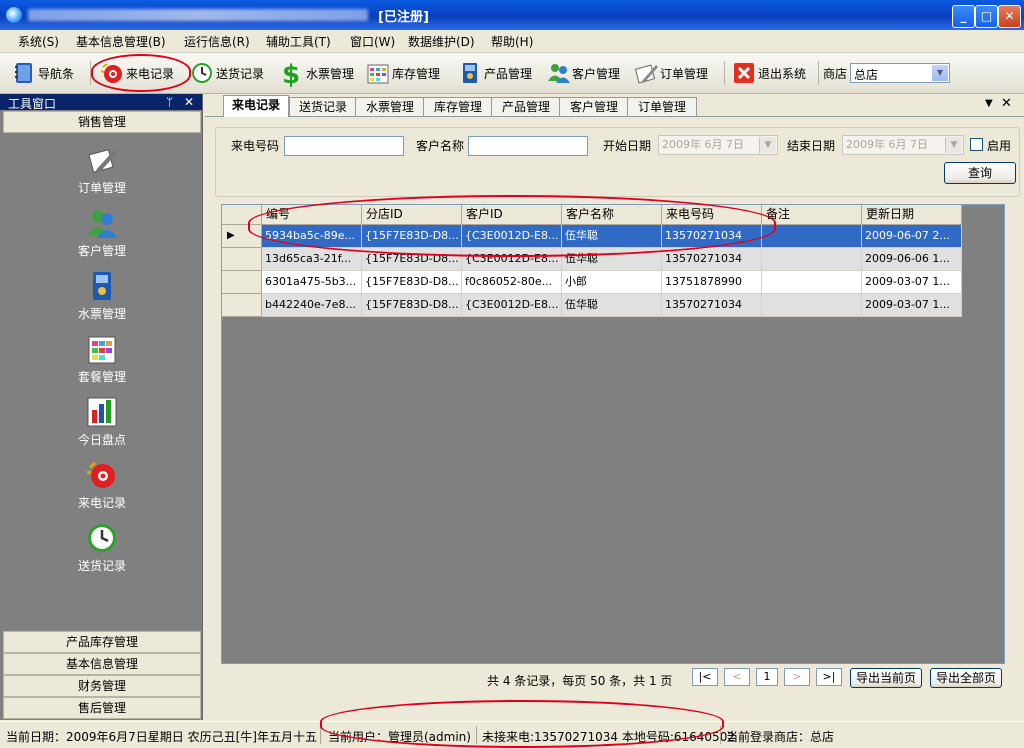 The image size is (1024, 748). I want to click on end-date-picker: 2009年 6月 7日 ▼, so click(903, 145).